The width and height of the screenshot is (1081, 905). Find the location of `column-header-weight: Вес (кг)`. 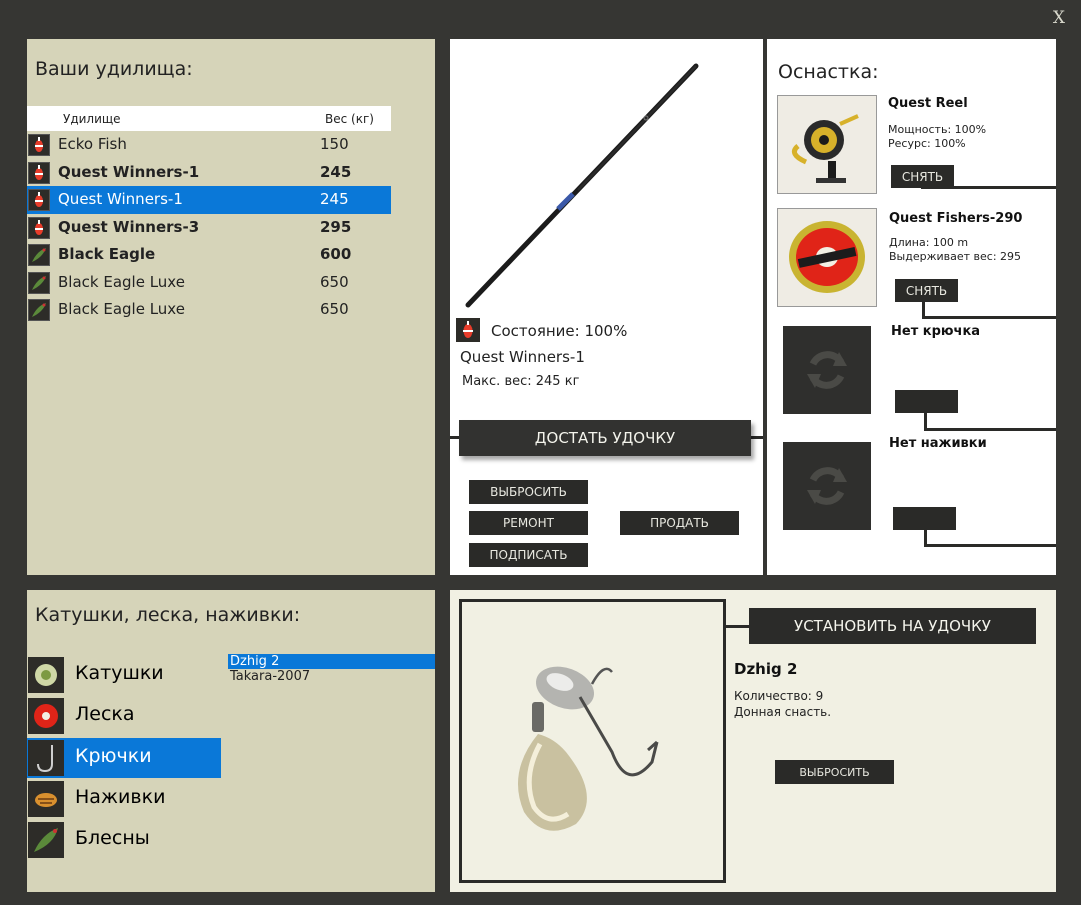

column-header-weight: Вес (кг) is located at coordinates (349, 119).